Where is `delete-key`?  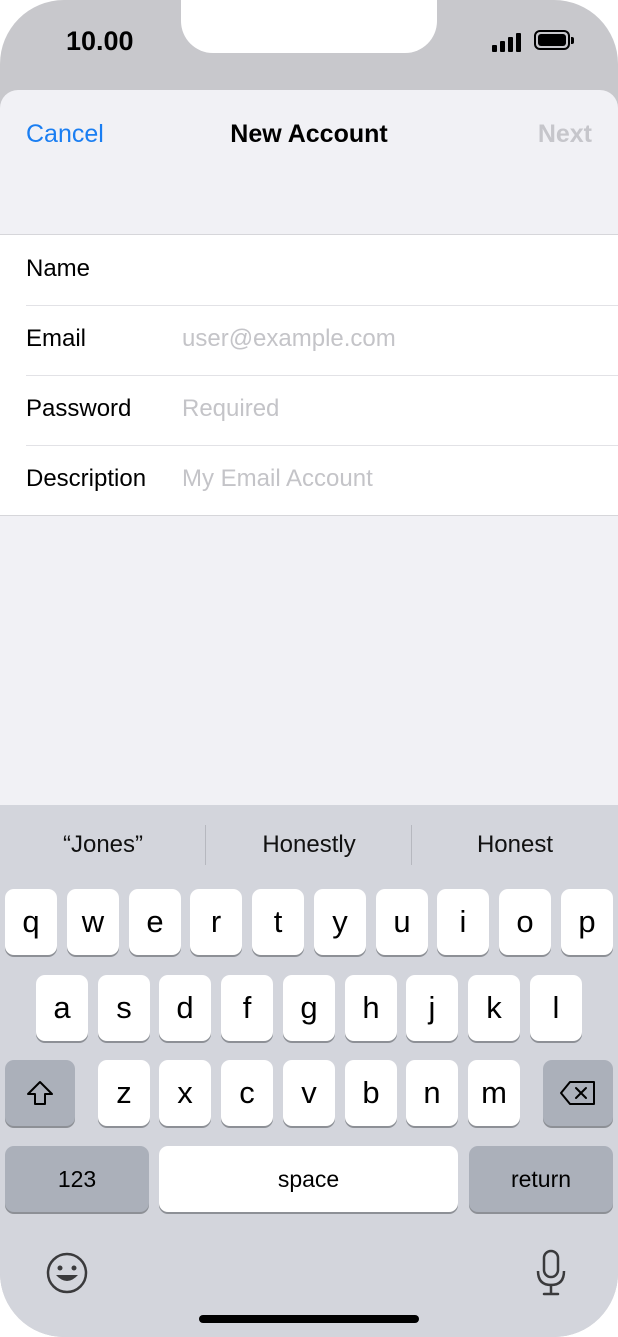
delete-key is located at coordinates (578, 1093).